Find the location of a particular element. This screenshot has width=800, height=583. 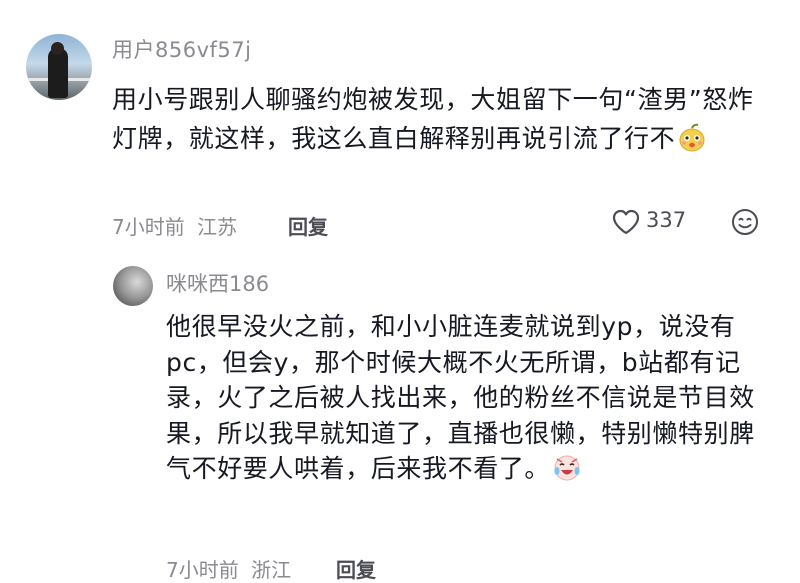

like-count: 337 is located at coordinates (666, 220).